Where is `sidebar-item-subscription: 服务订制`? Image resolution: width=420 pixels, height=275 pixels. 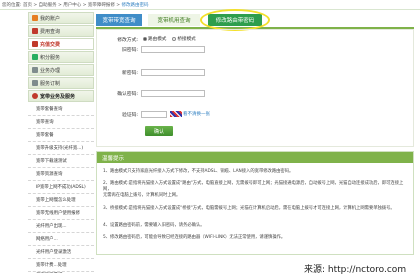
sidebar-item-subscription: 服务订制 is located at coordinates (61, 83).